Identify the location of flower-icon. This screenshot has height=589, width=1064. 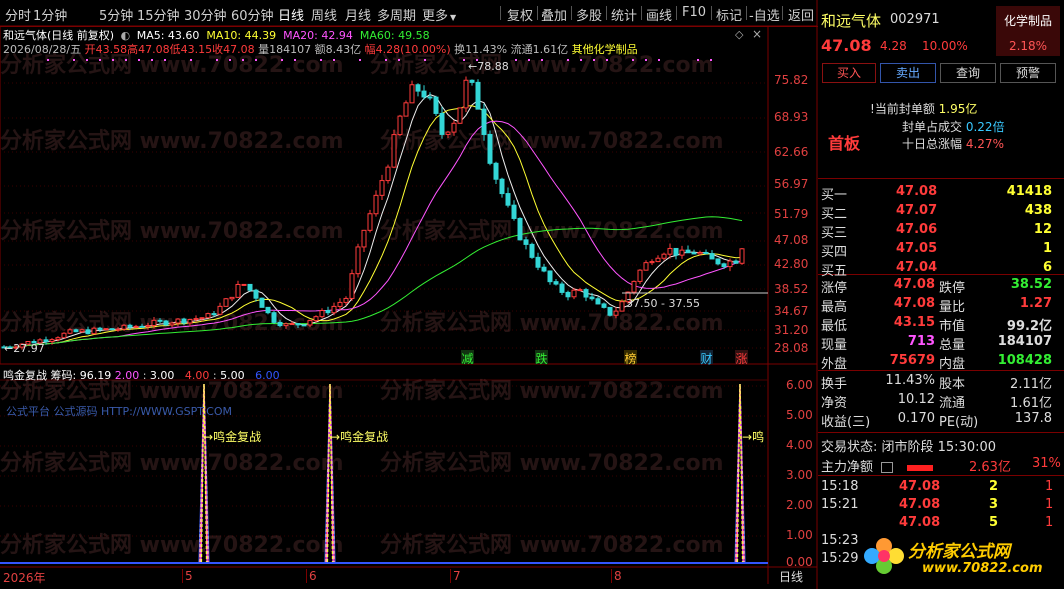
(884, 556).